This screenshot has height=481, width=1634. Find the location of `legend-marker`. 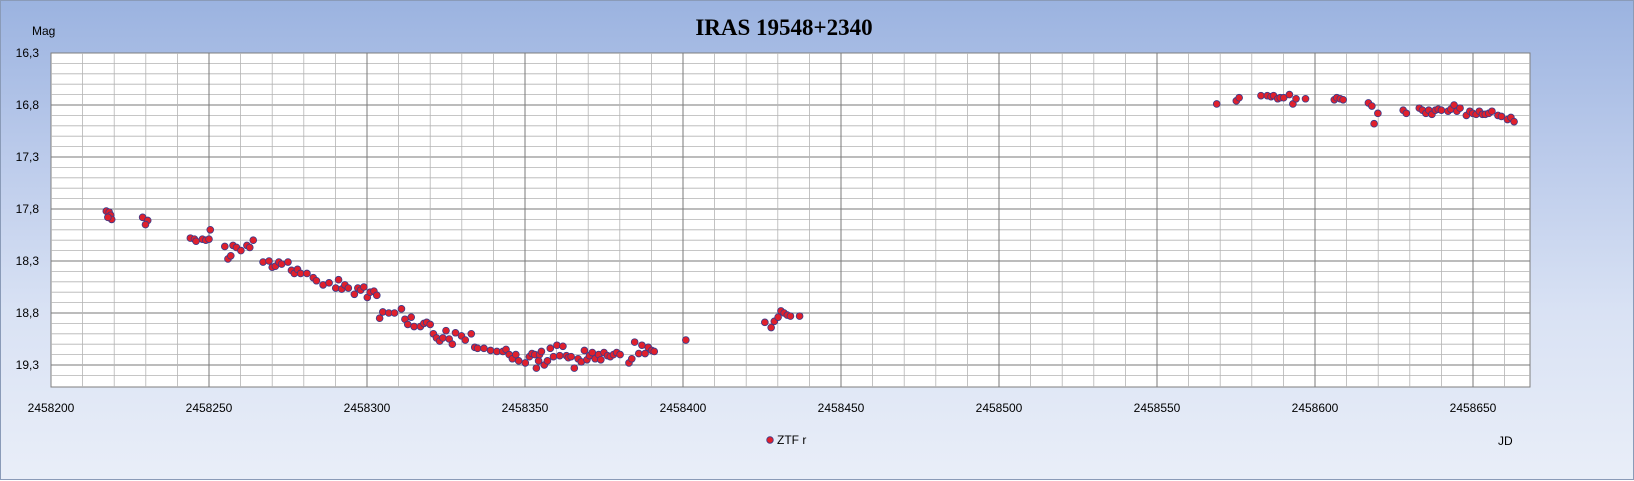

legend-marker is located at coordinates (770, 440).